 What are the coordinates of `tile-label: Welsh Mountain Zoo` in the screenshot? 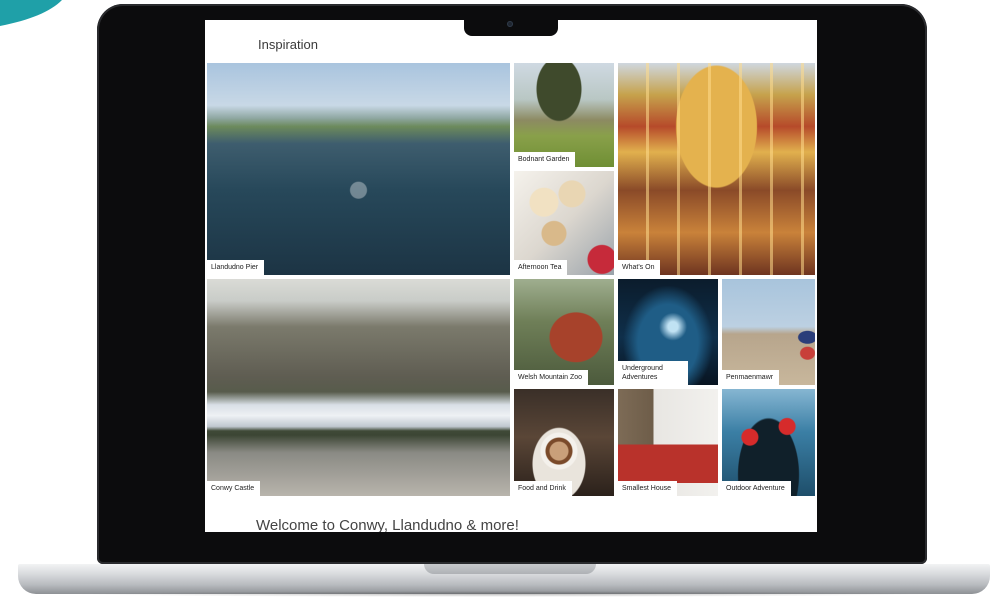 It's located at (551, 377).